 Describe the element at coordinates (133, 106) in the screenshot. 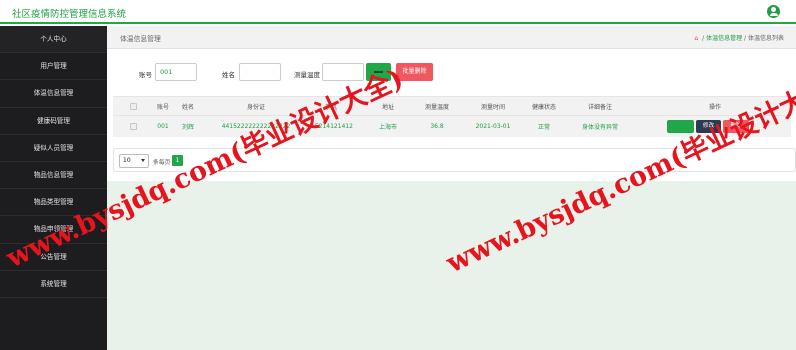

I see `select-all-checkbox` at that location.